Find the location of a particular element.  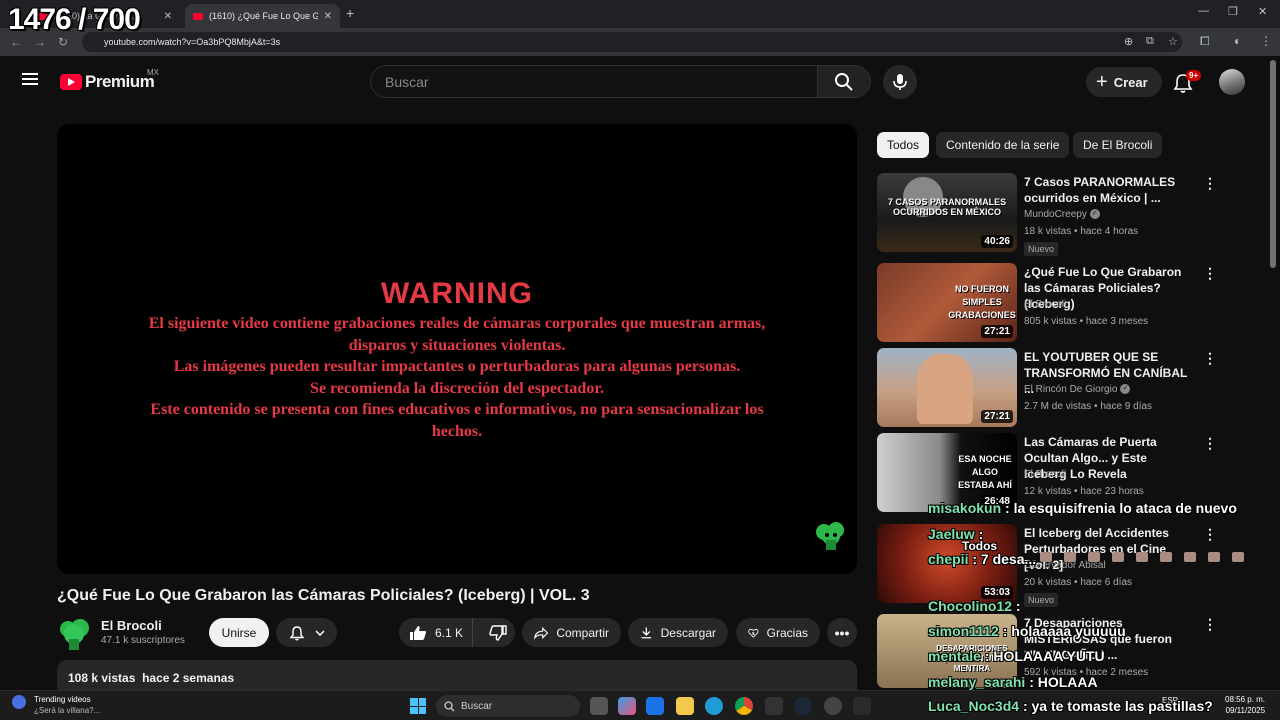

chip-series-content: Contenido de la serie is located at coordinates (1003, 145).